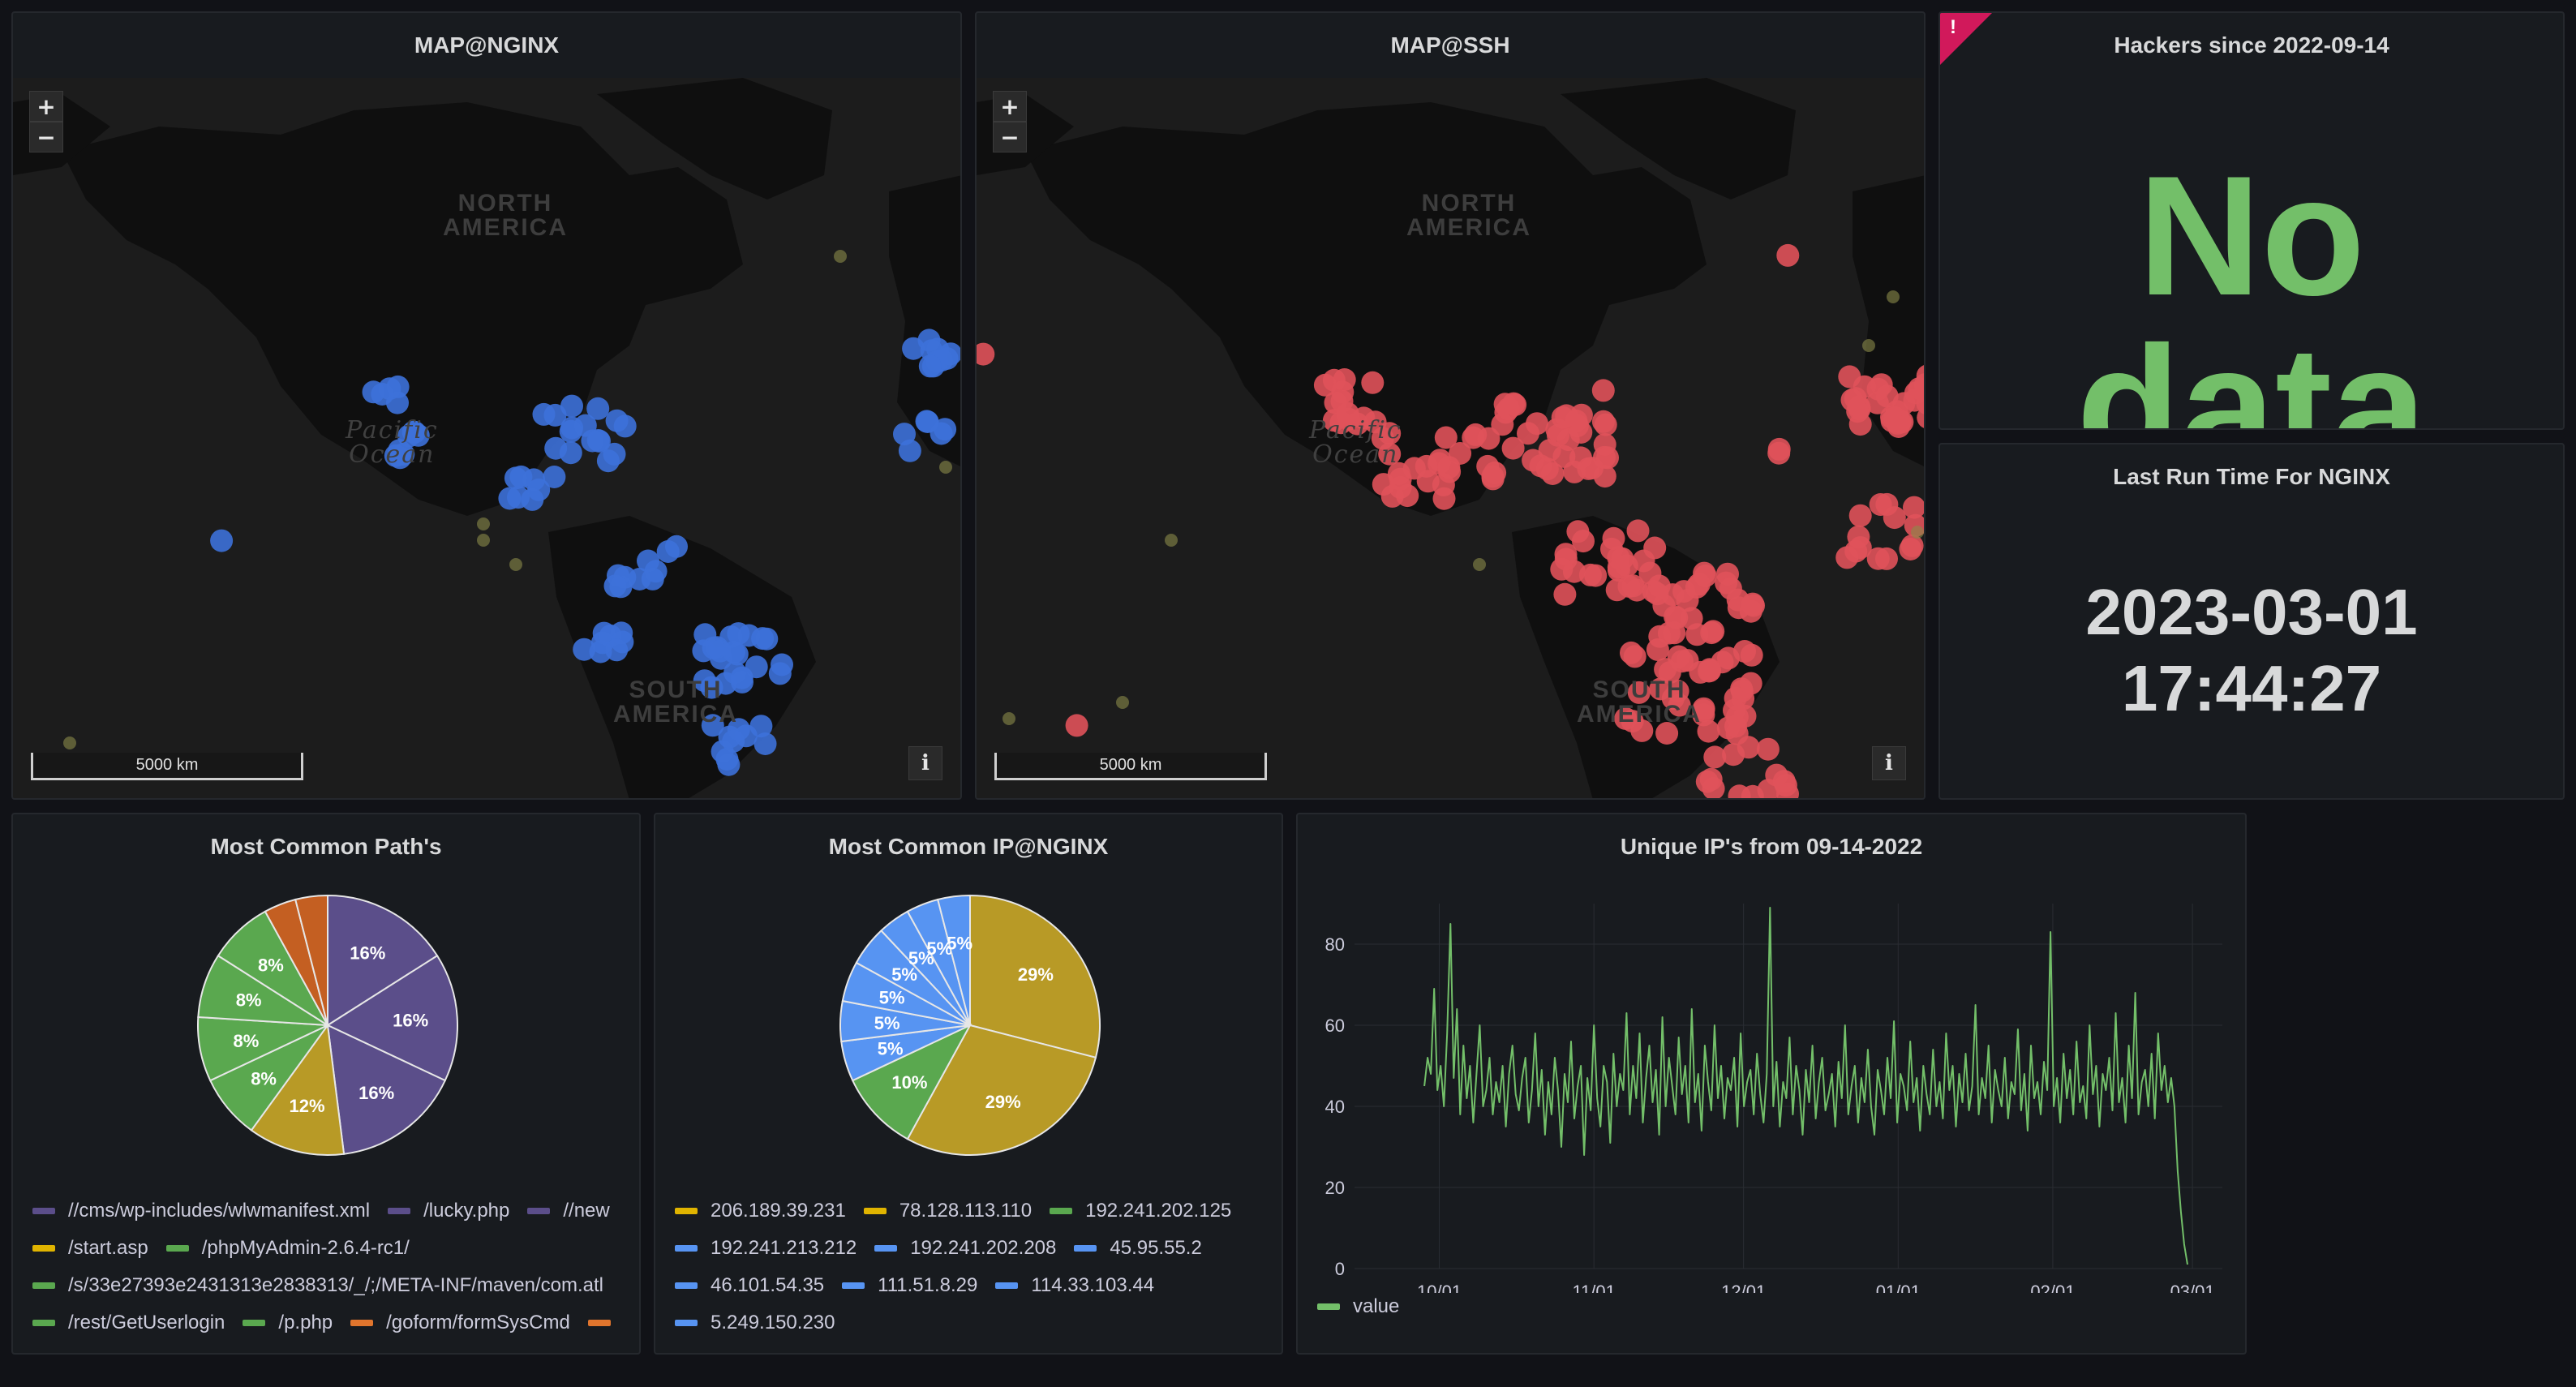  What do you see at coordinates (1003, 1102) in the screenshot?
I see `pie-slice-label: 29%` at bounding box center [1003, 1102].